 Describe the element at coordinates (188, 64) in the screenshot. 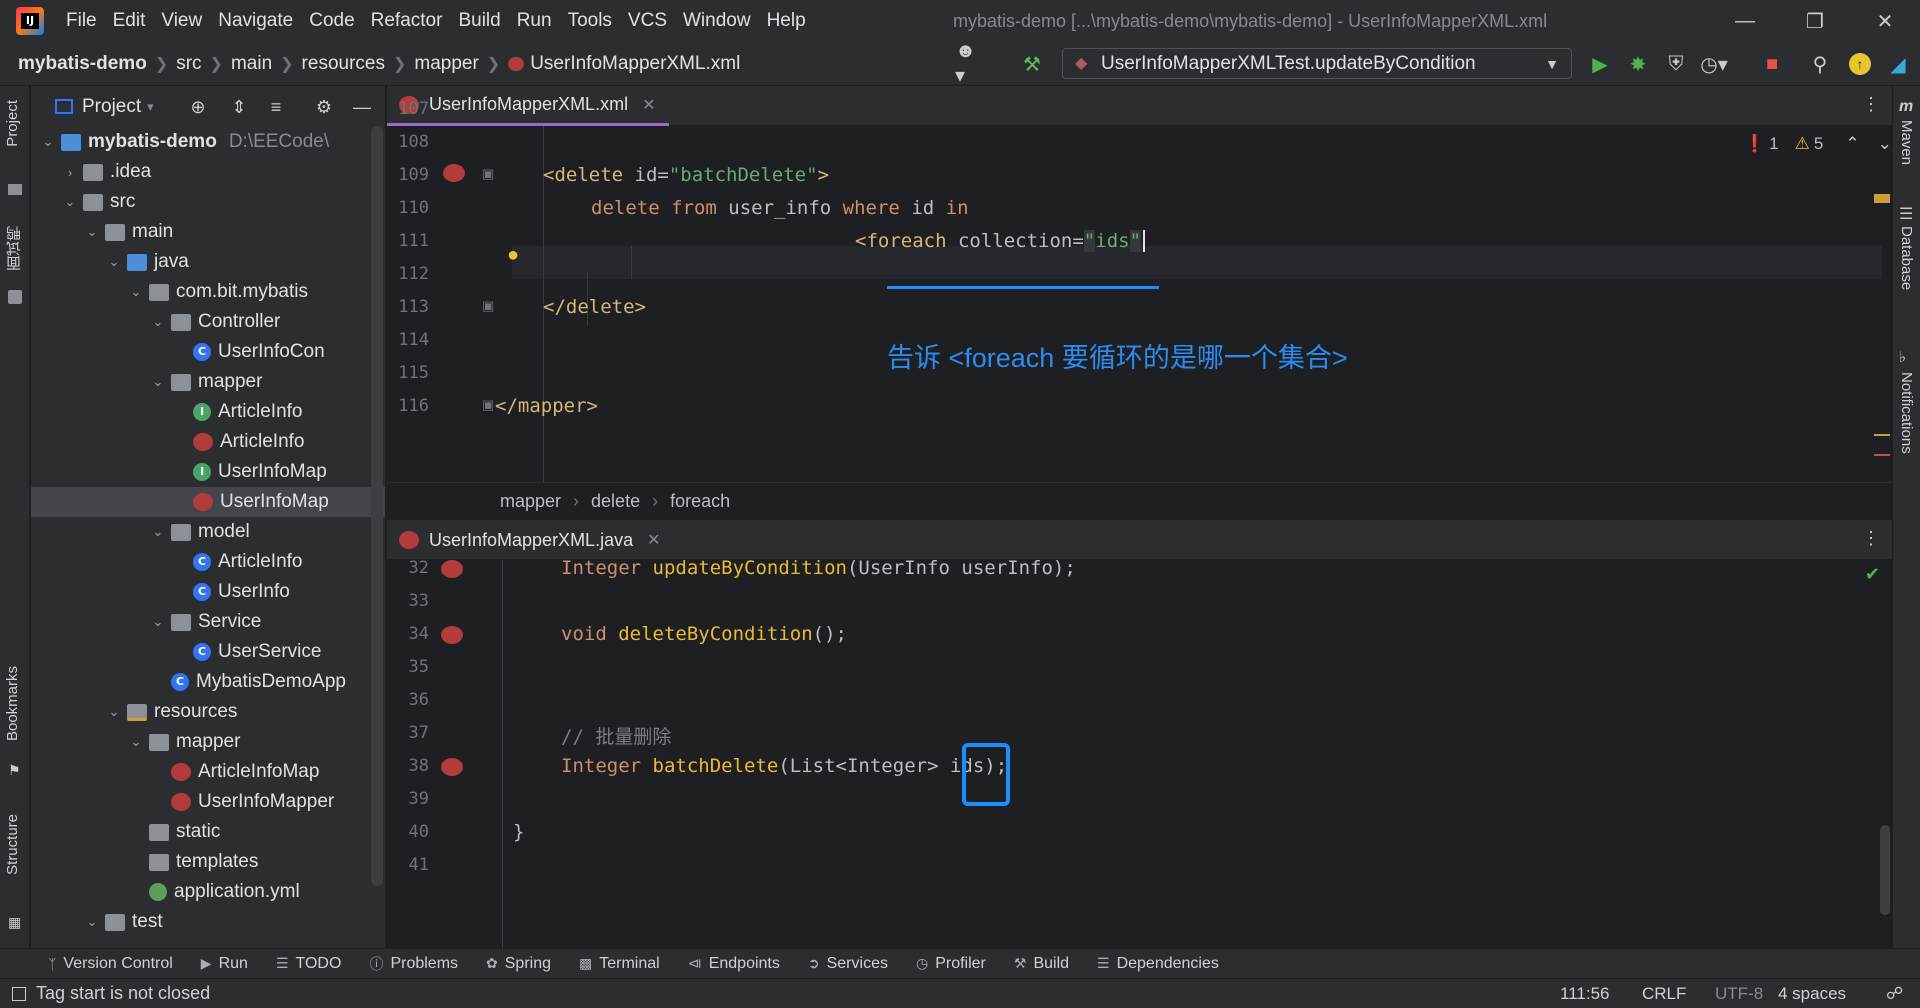

I see `breadcrumb-src: src` at that location.